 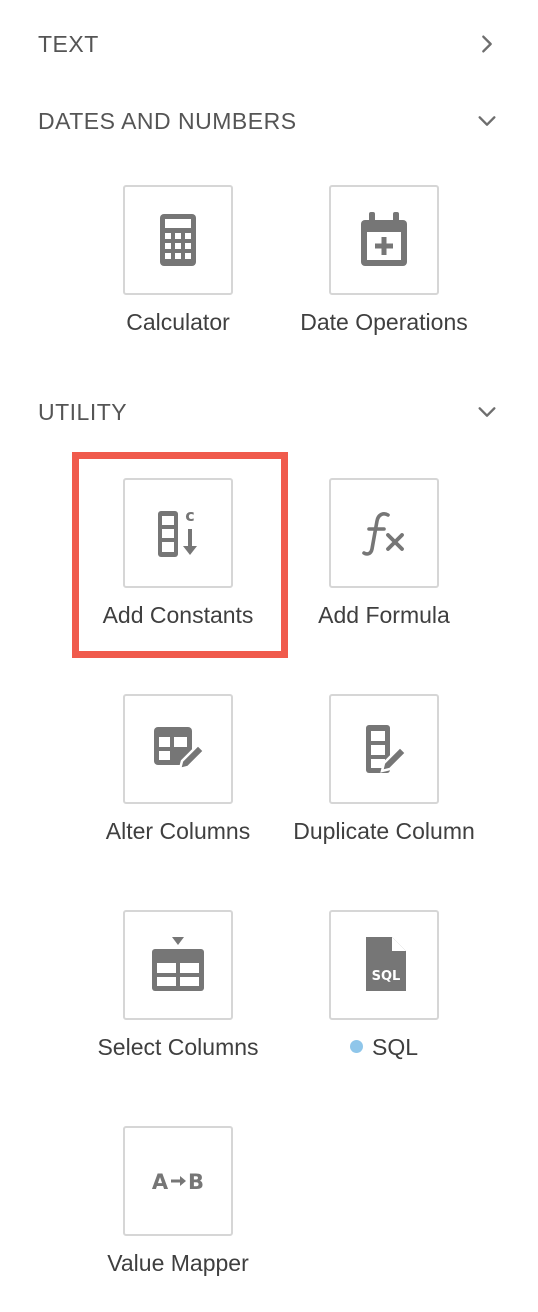 I want to click on tool-alter-columns: Alter Columns, so click(x=178, y=769).